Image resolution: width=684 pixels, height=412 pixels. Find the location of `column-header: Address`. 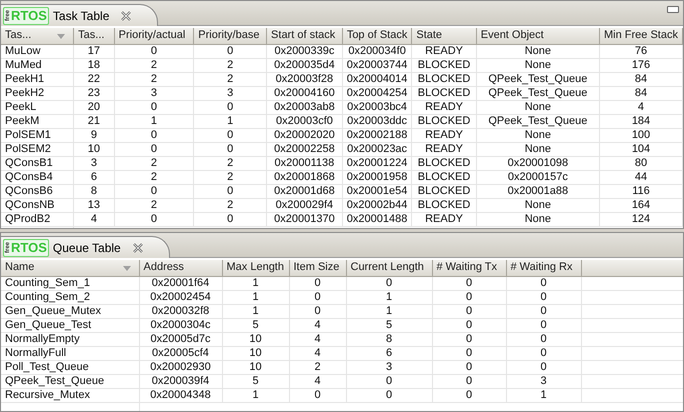

column-header: Address is located at coordinates (180, 268).